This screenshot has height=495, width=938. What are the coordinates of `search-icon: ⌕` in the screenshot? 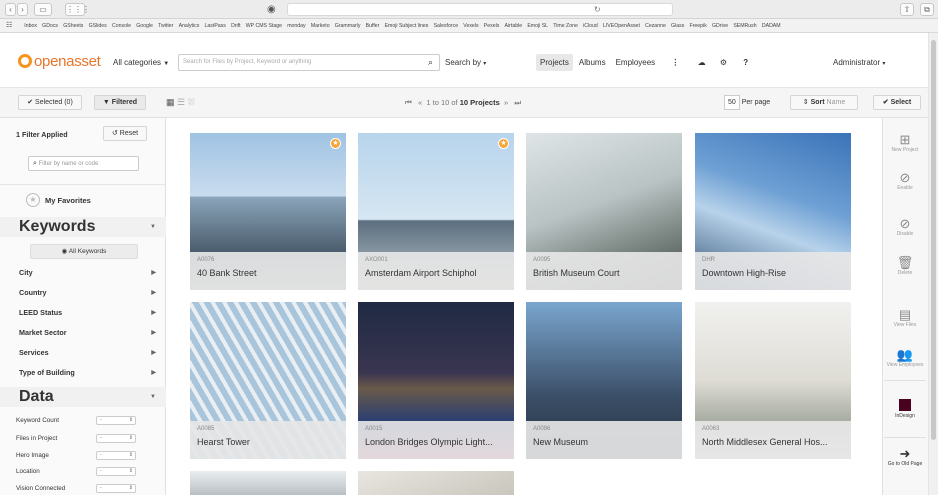 It's located at (430, 62).